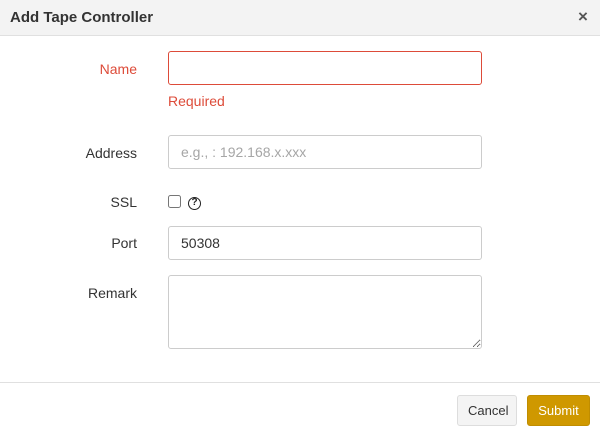 The width and height of the screenshot is (600, 434). What do you see at coordinates (123, 202) in the screenshot?
I see `ssl-label: SSL` at bounding box center [123, 202].